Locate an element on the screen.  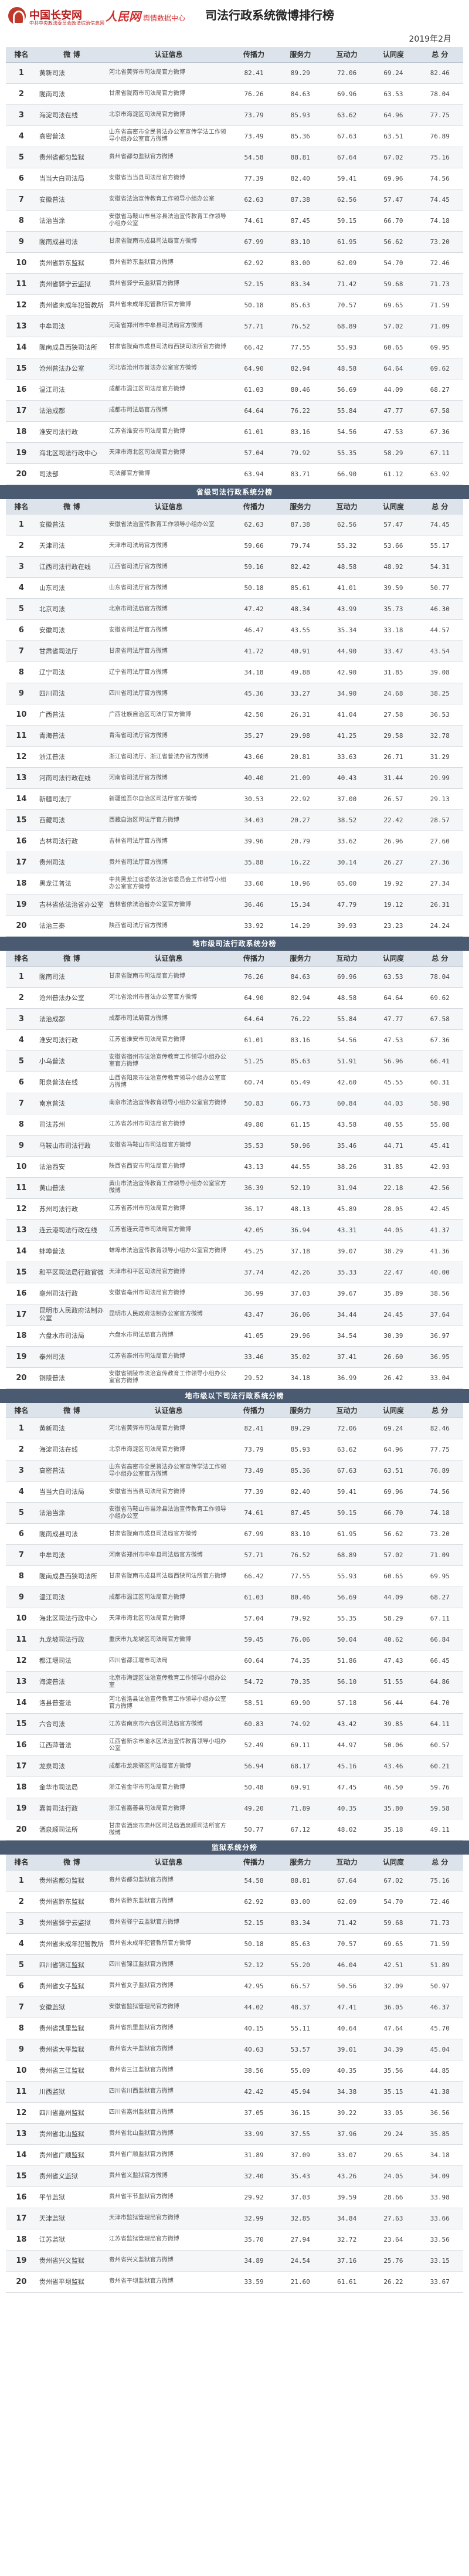
total-cell: 31.29 is located at coordinates (440, 757).